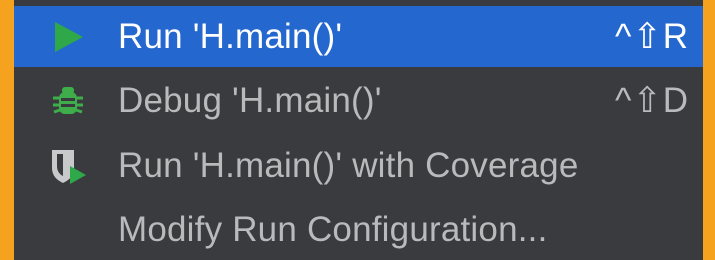  I want to click on menu-item-shortcut: ^⇧R, so click(651, 36).